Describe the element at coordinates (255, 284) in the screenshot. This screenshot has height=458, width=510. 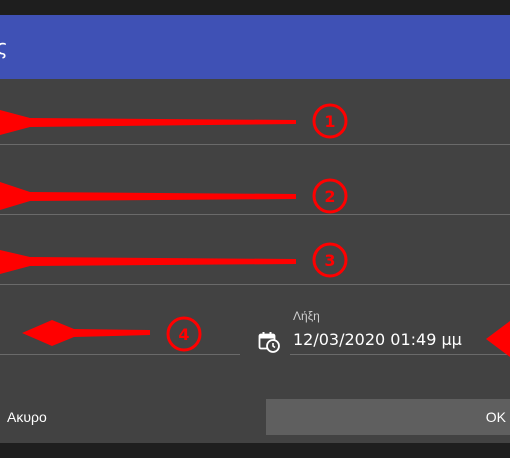
I see `field-3-underline` at that location.